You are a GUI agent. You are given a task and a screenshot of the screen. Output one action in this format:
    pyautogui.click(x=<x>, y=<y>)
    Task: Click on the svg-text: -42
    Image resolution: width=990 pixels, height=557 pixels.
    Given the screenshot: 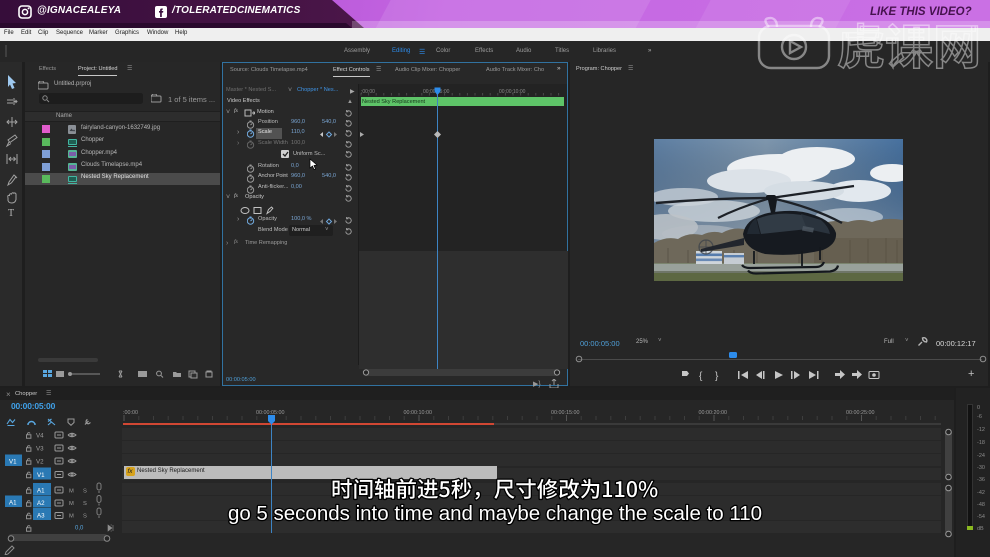 What is the action you would take?
    pyautogui.click(x=981, y=493)
    